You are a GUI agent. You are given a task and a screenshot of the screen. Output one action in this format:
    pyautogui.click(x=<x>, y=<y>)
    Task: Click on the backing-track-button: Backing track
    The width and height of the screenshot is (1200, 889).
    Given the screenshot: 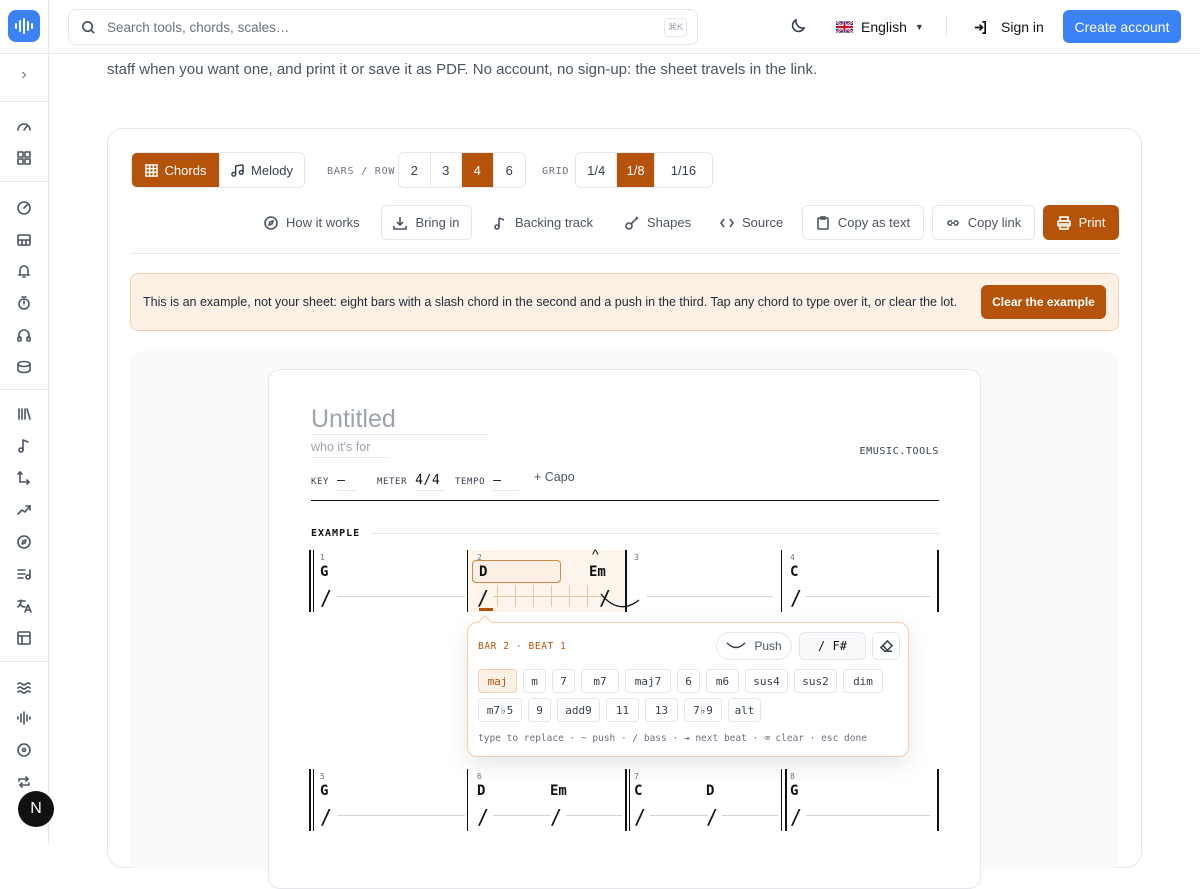 What is the action you would take?
    pyautogui.click(x=543, y=222)
    